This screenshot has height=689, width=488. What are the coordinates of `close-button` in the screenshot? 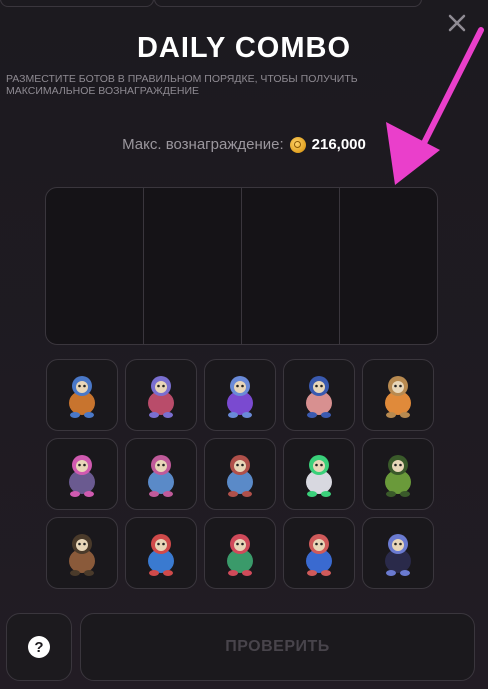 It's located at (457, 23).